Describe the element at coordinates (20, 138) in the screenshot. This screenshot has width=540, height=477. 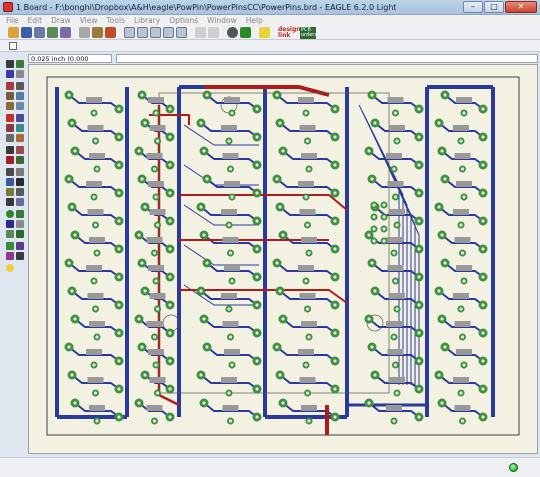
I see `smash-icon` at that location.